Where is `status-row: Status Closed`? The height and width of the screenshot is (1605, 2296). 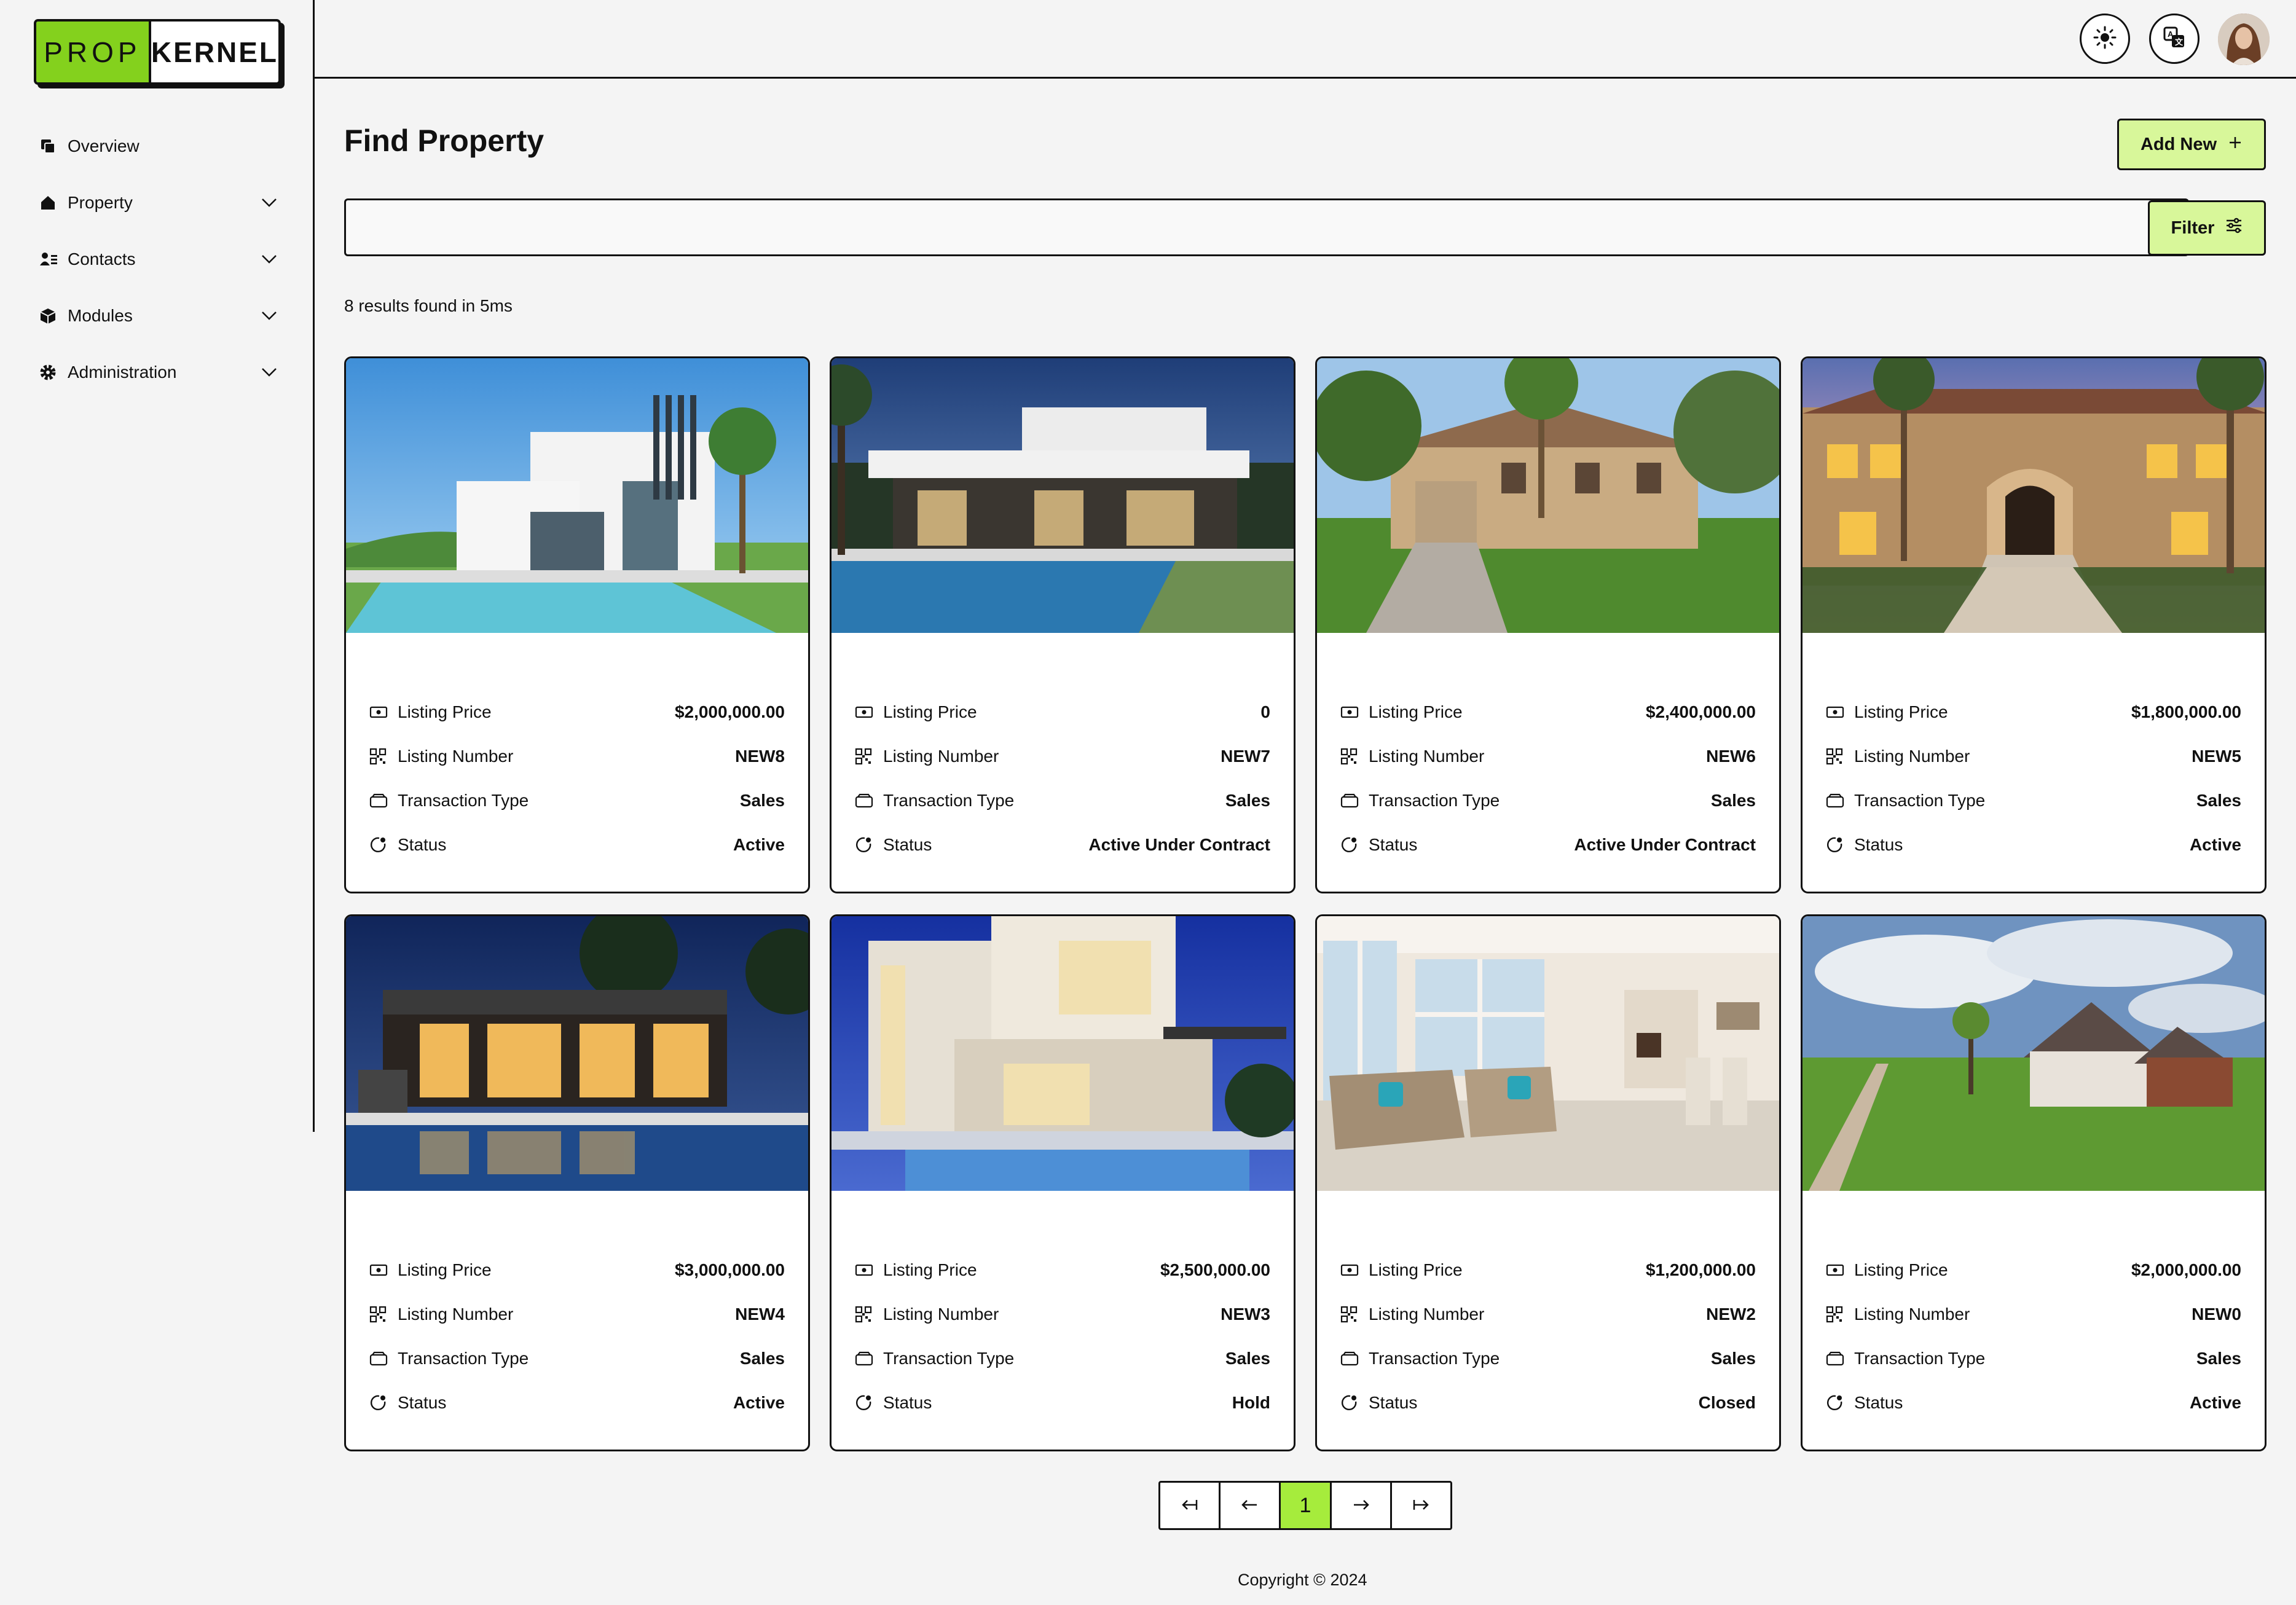 status-row: Status Closed is located at coordinates (1548, 1403).